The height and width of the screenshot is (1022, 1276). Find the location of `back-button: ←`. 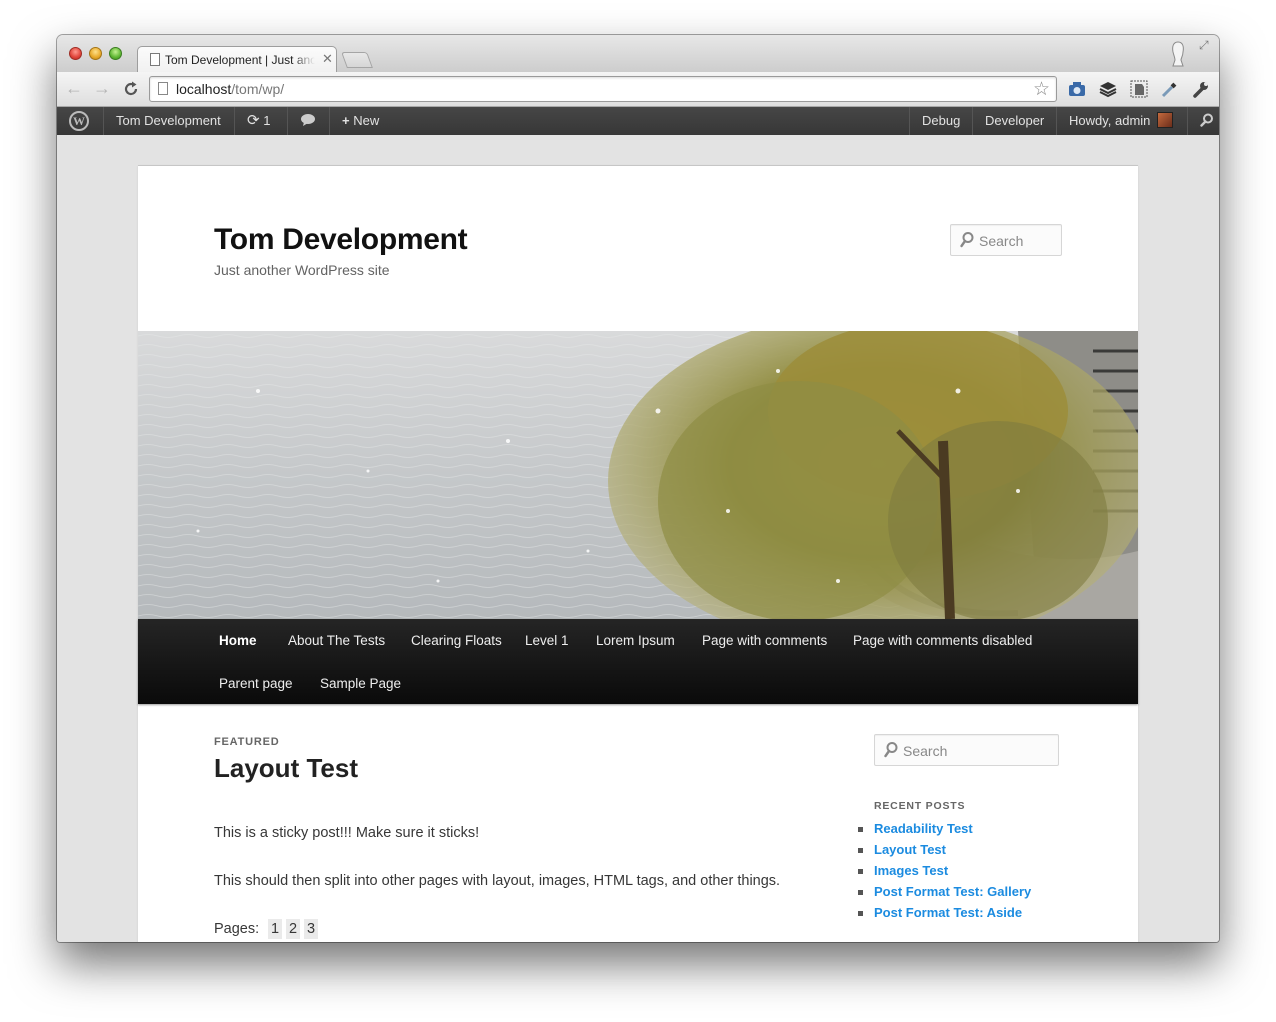

back-button: ← is located at coordinates (74, 88).